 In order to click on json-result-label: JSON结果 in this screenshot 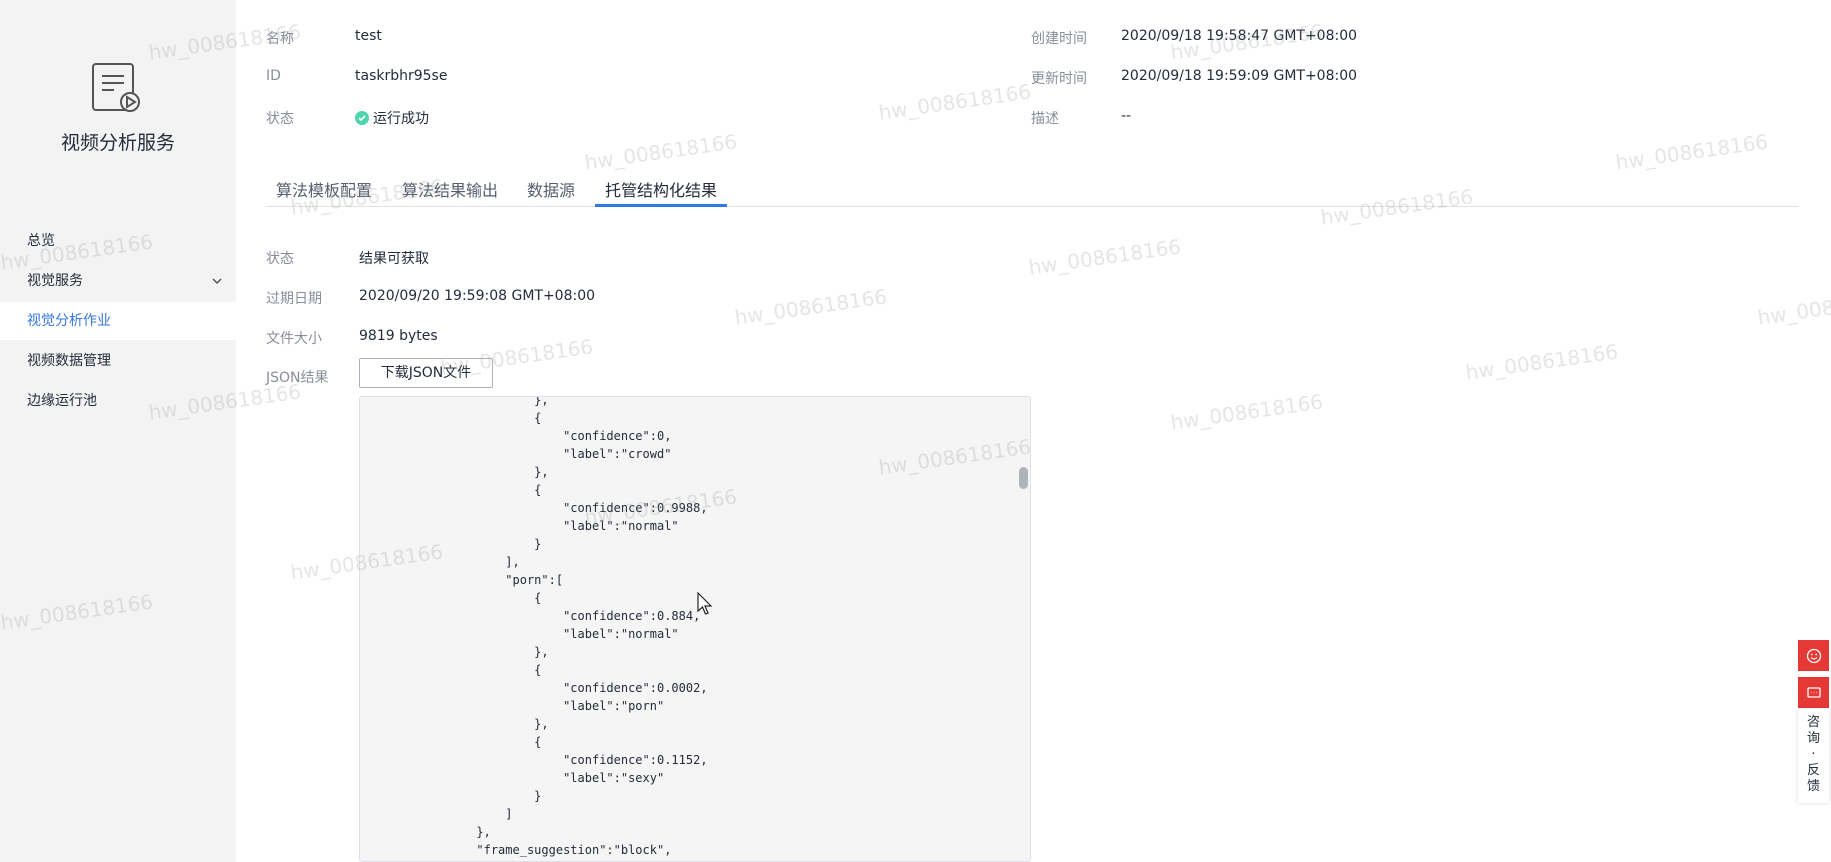, I will do `click(297, 378)`.